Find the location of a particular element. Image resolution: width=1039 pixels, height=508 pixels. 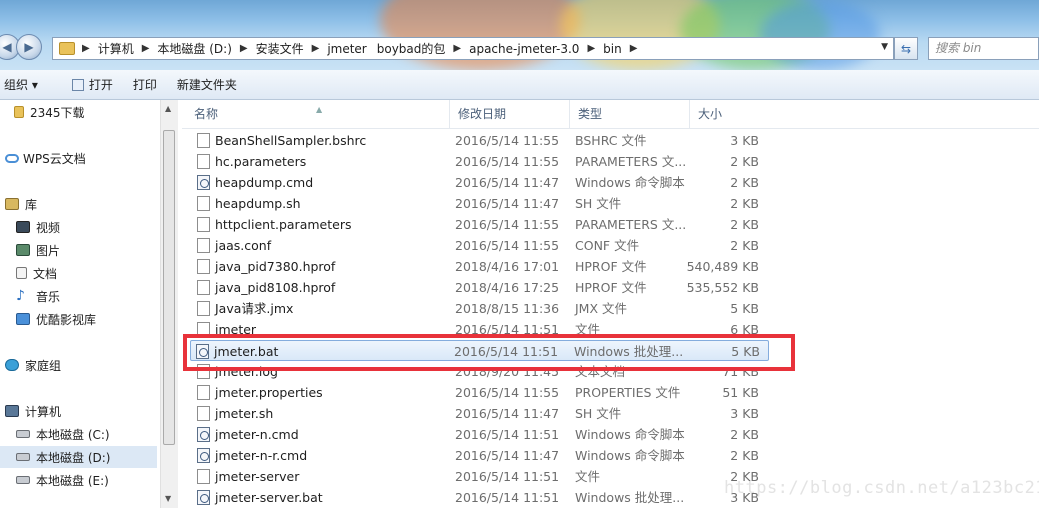

file-name: jmeter-server is located at coordinates (257, 476).